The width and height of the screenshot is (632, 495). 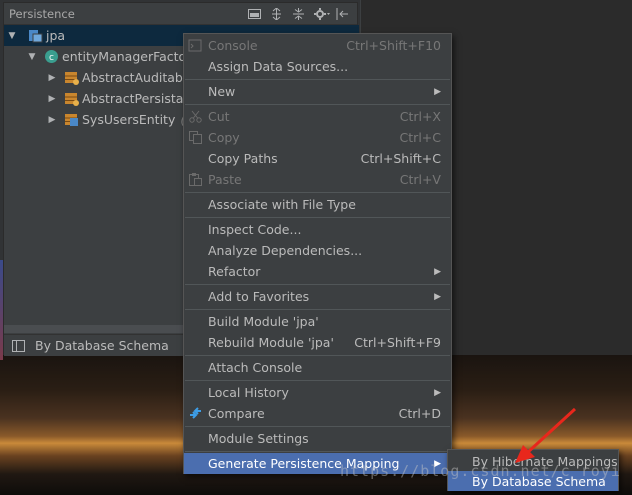 I want to click on menu-item-refactor: Refactor ▶, so click(x=317, y=271).